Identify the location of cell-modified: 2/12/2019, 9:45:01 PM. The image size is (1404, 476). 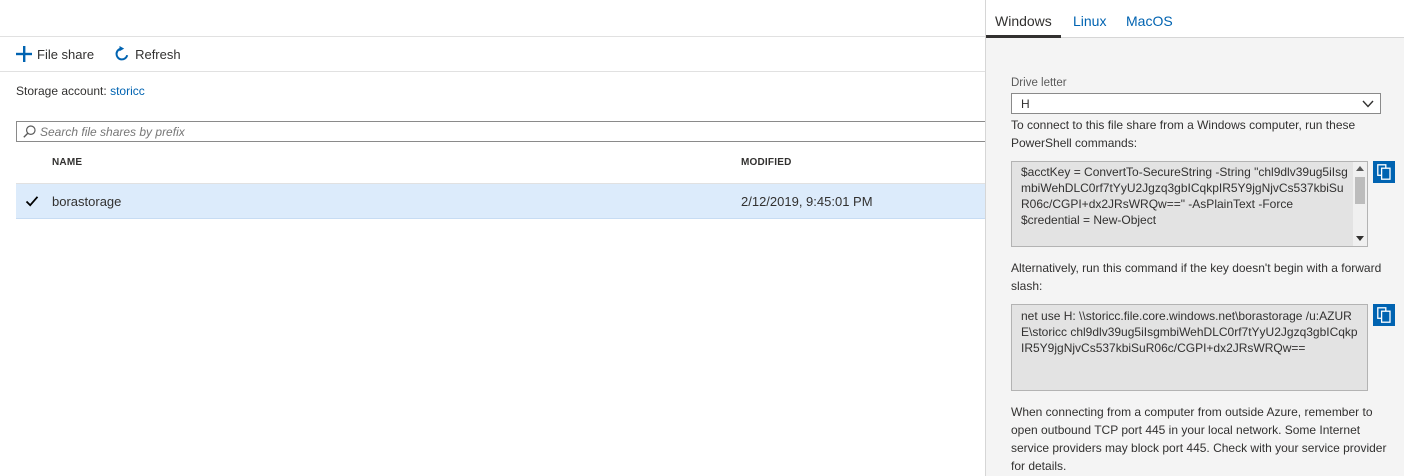
(807, 201).